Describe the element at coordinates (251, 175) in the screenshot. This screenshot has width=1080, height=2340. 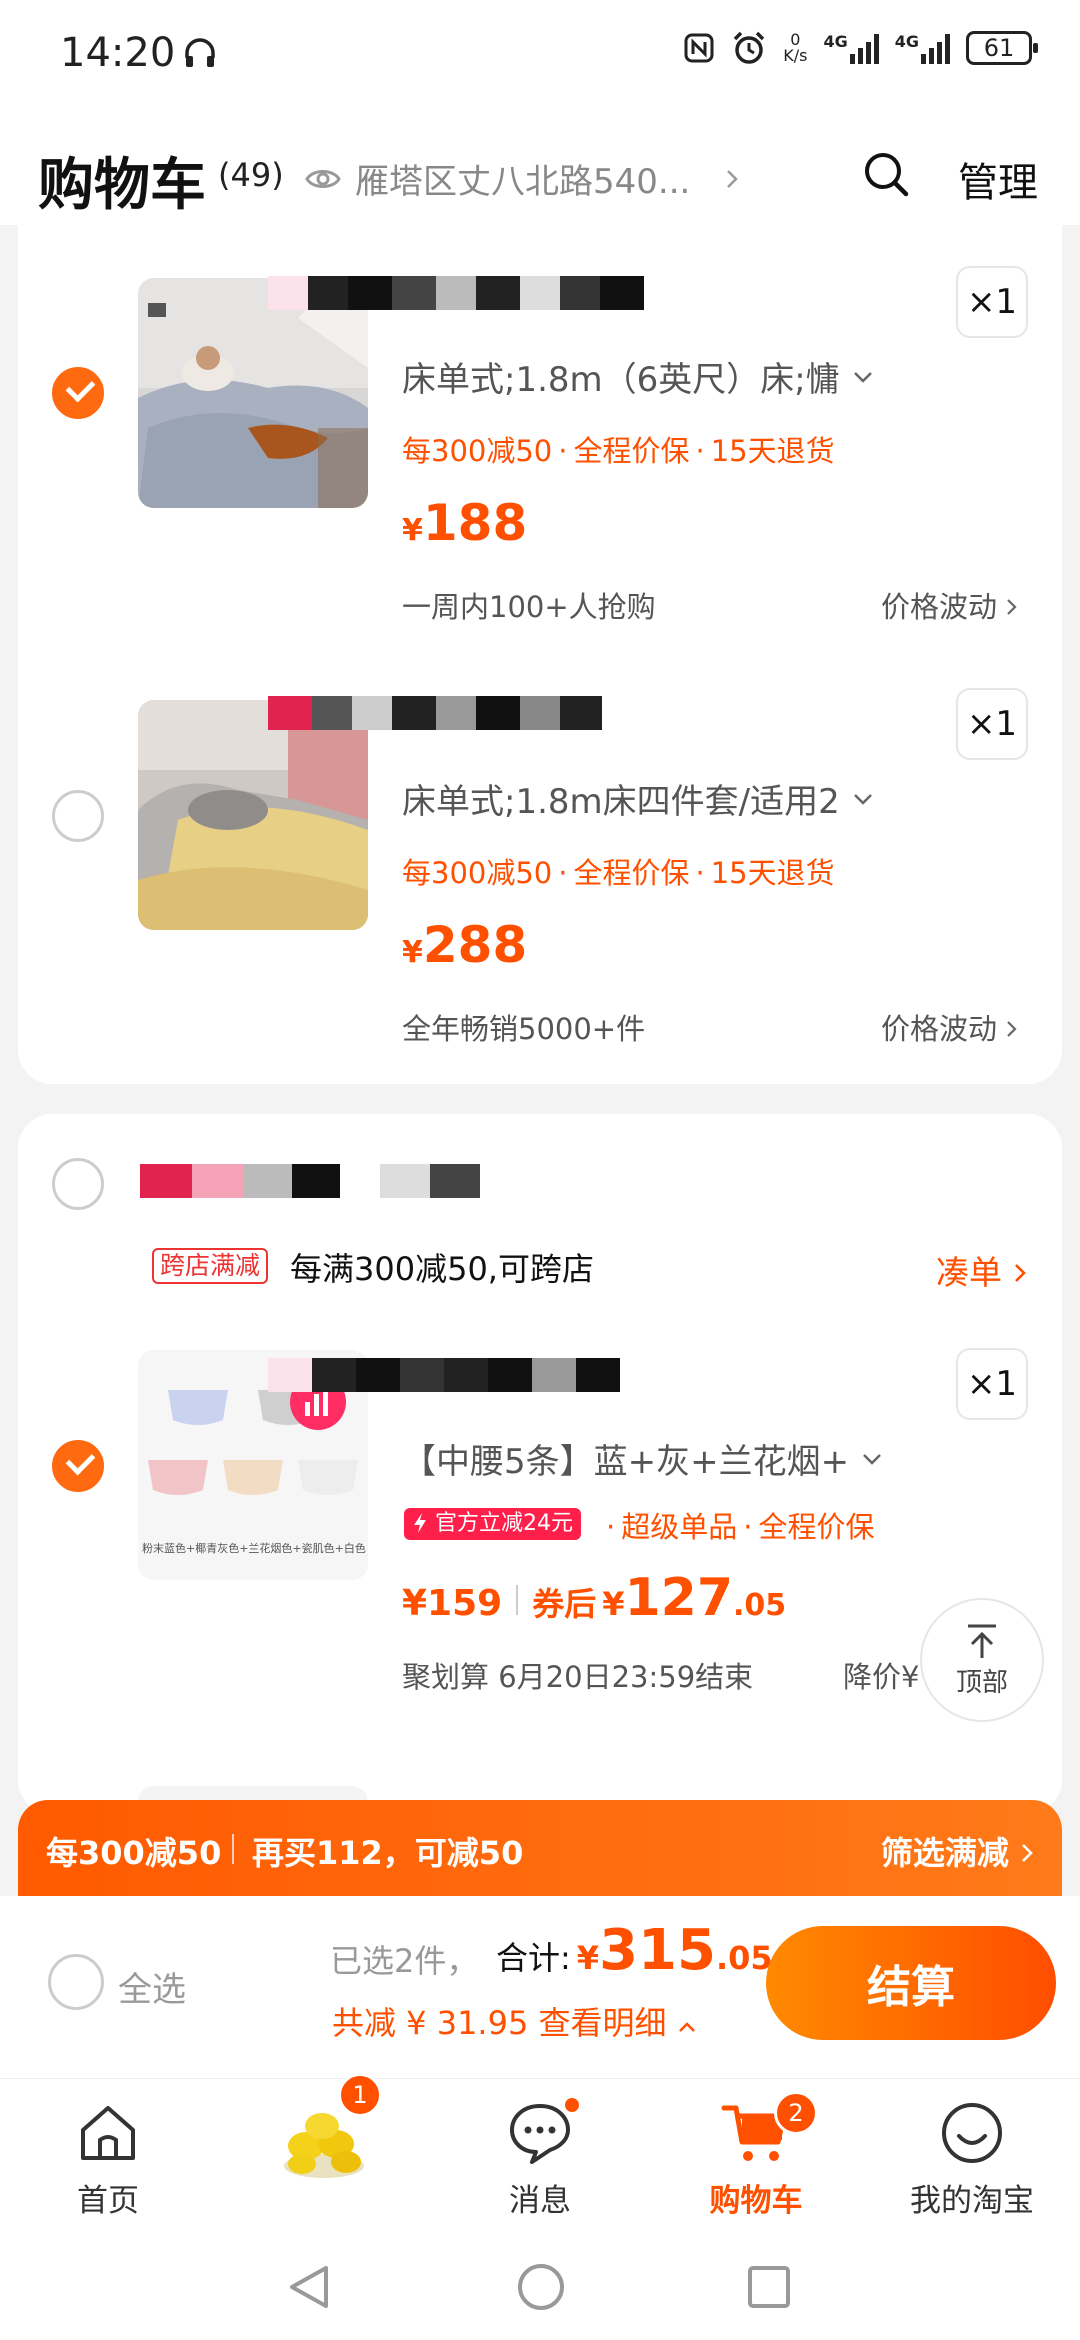
I see `cart-count: (49)` at that location.